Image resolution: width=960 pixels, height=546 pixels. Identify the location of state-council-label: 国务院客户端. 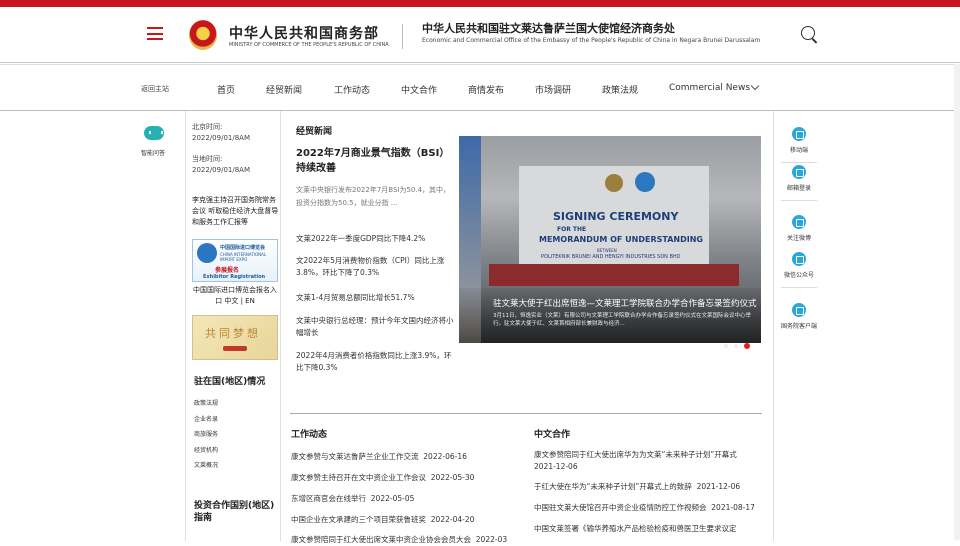
(798, 326).